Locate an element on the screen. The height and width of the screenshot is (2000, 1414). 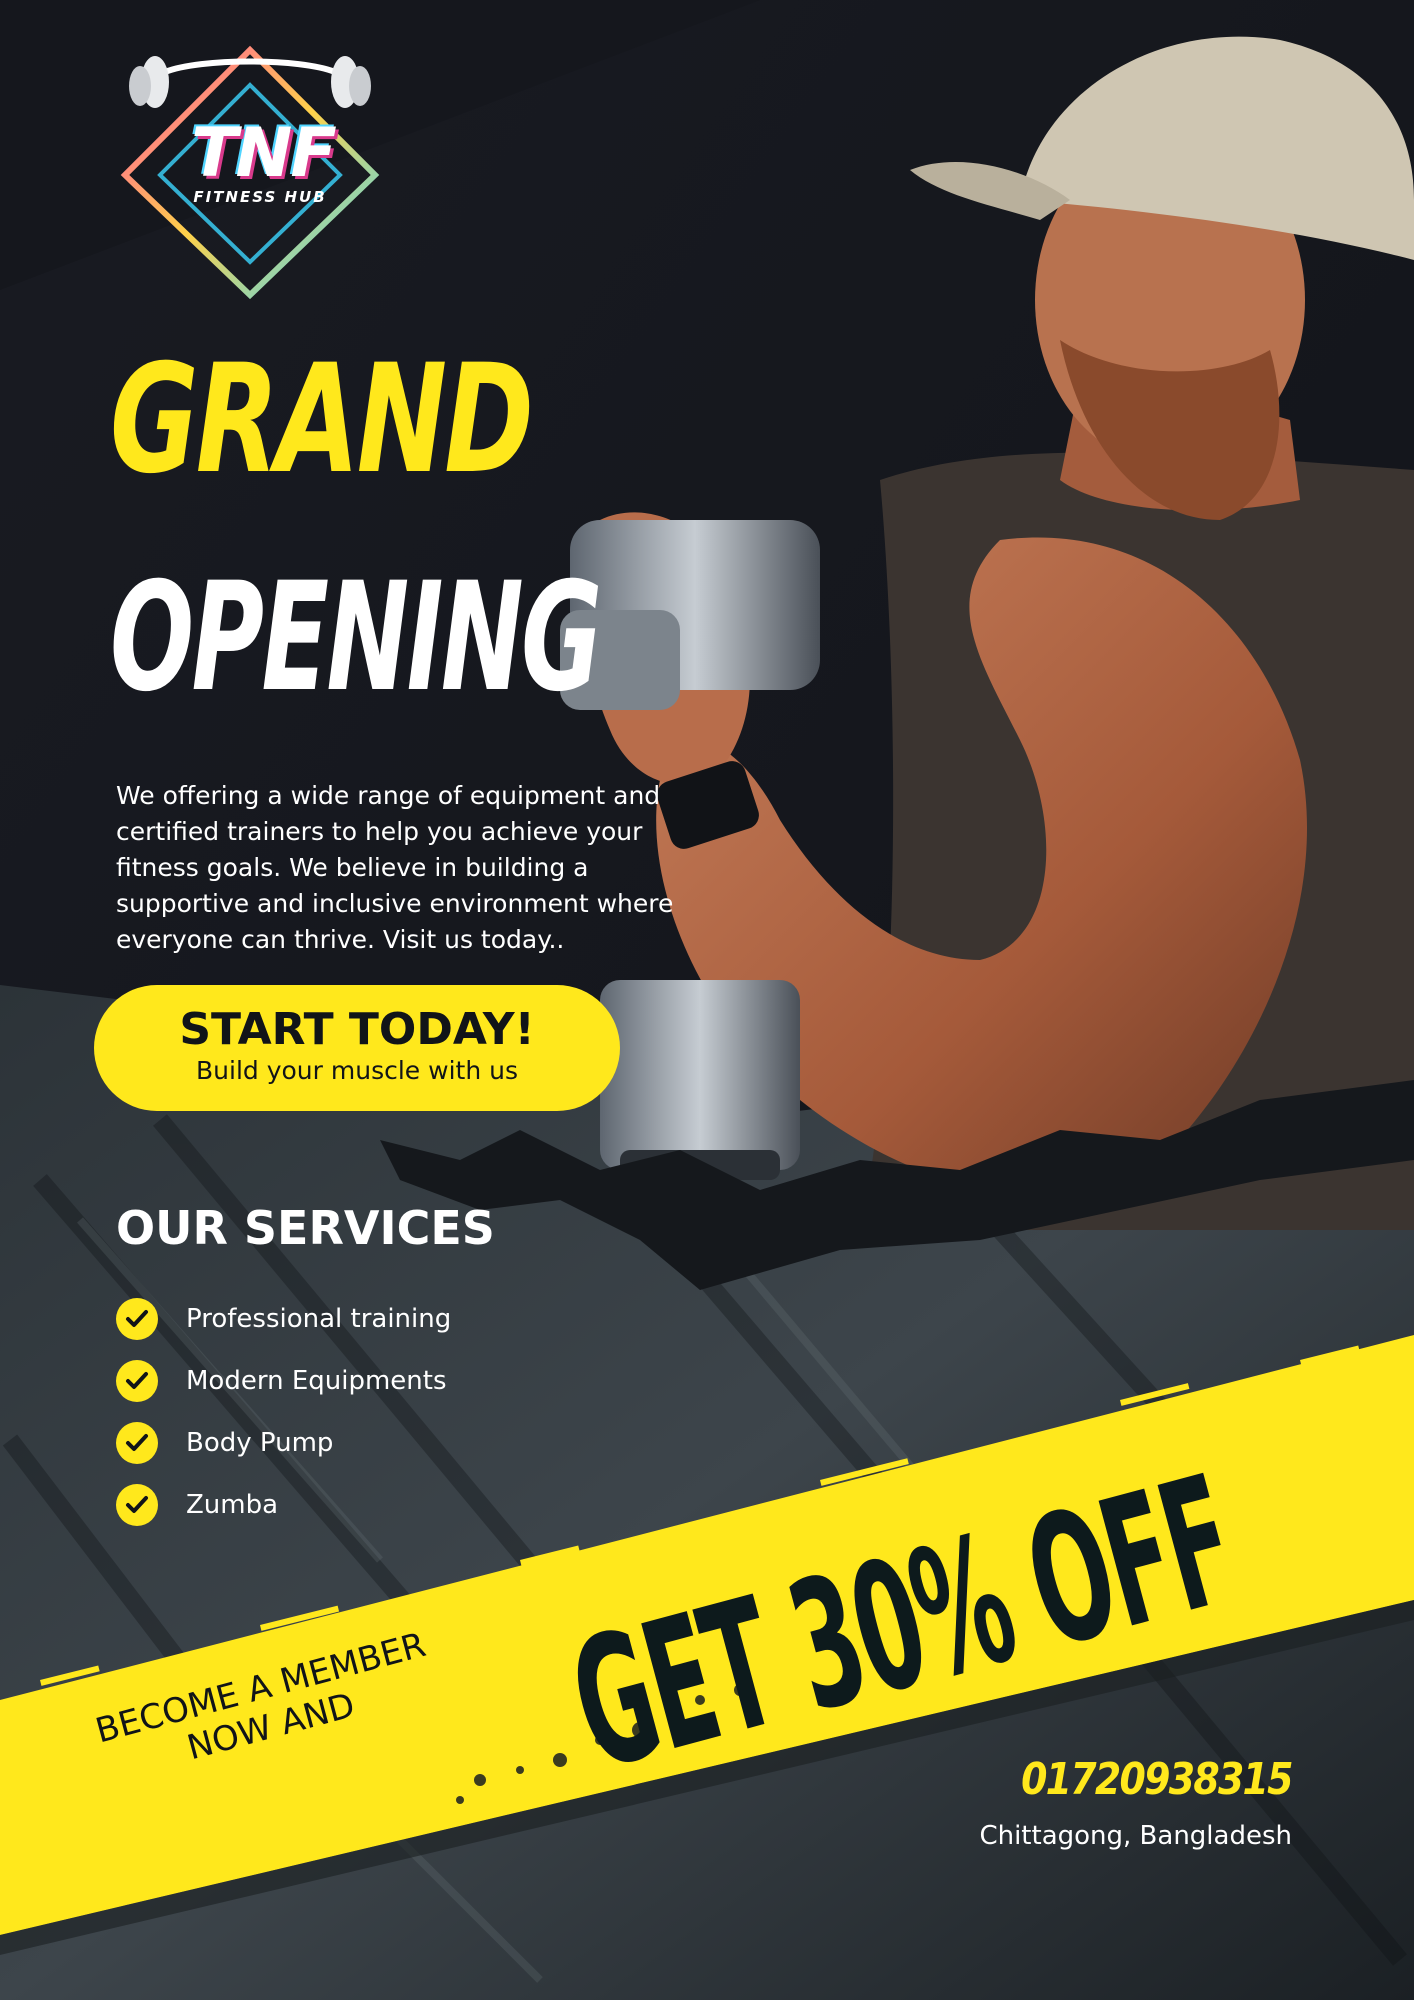
service-item: Body Pump is located at coordinates (283, 1443).